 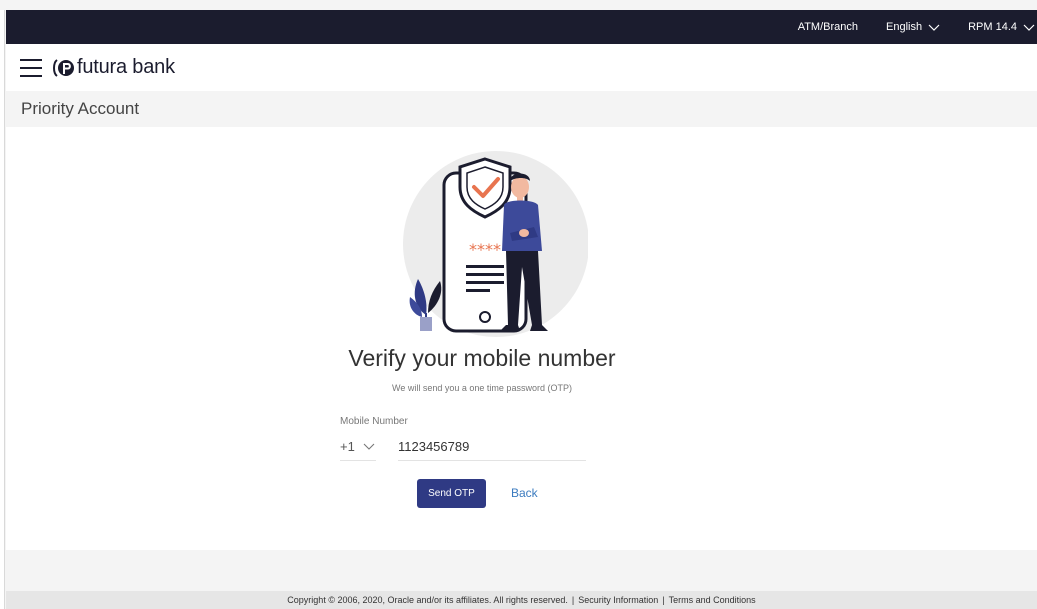 What do you see at coordinates (485, 249) in the screenshot?
I see `illustration-password-stars: ****` at bounding box center [485, 249].